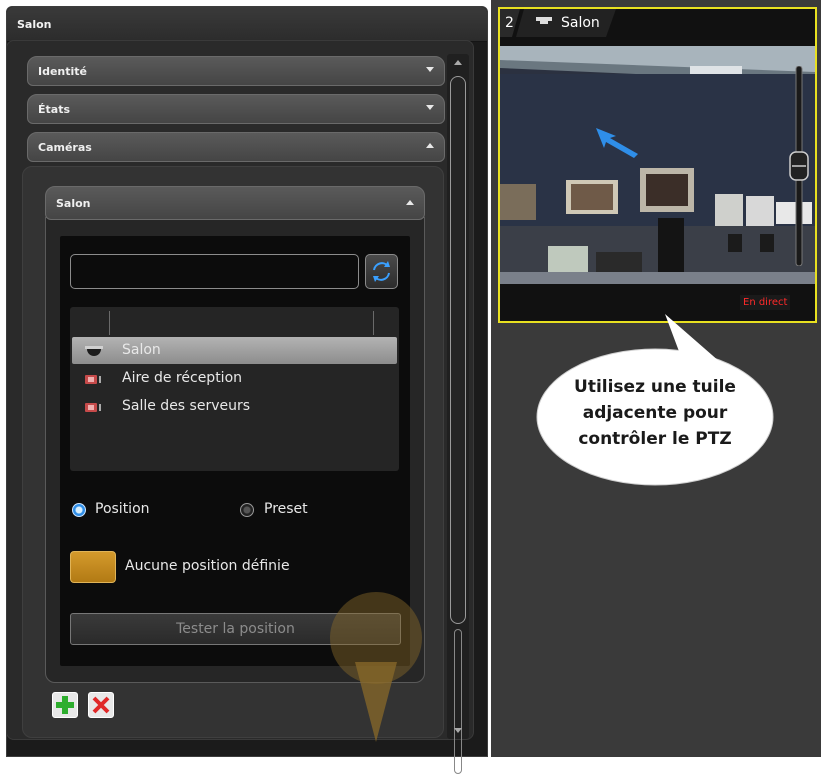 This screenshot has width=821, height=774. I want to click on list-item: Salle des serveurs, so click(234, 406).